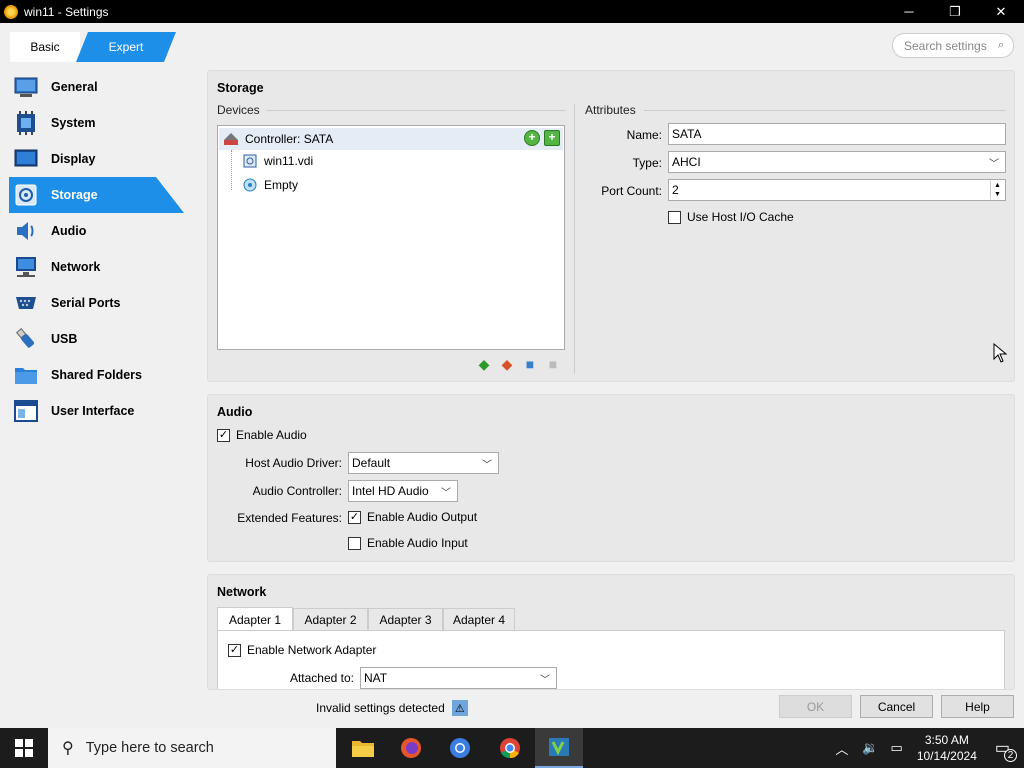 This screenshot has width=1024, height=768. I want to click on audio-controller-select: Intel HD Audio ﹀, so click(403, 491).